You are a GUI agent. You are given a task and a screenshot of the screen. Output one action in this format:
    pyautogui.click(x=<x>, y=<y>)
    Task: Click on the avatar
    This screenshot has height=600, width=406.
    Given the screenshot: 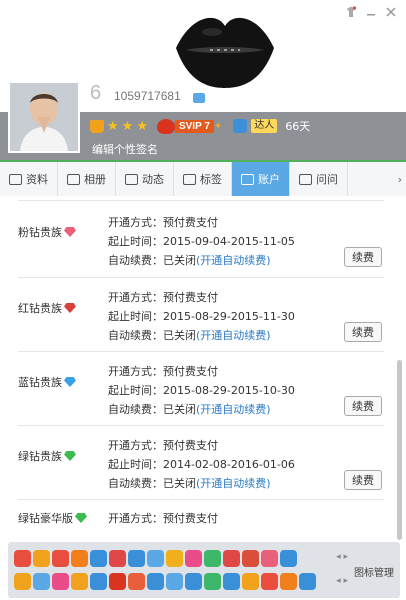 What is the action you would take?
    pyautogui.click(x=44, y=117)
    